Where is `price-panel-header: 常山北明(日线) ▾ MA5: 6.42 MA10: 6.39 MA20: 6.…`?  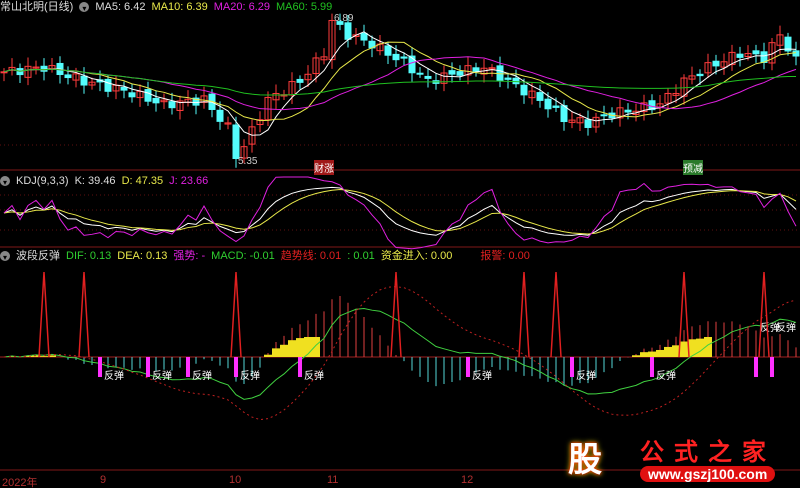
price-panel-header: 常山北明(日线) ▾ MA5: 6.42 MA10: 6.39 MA20: 6.… is located at coordinates (166, 7).